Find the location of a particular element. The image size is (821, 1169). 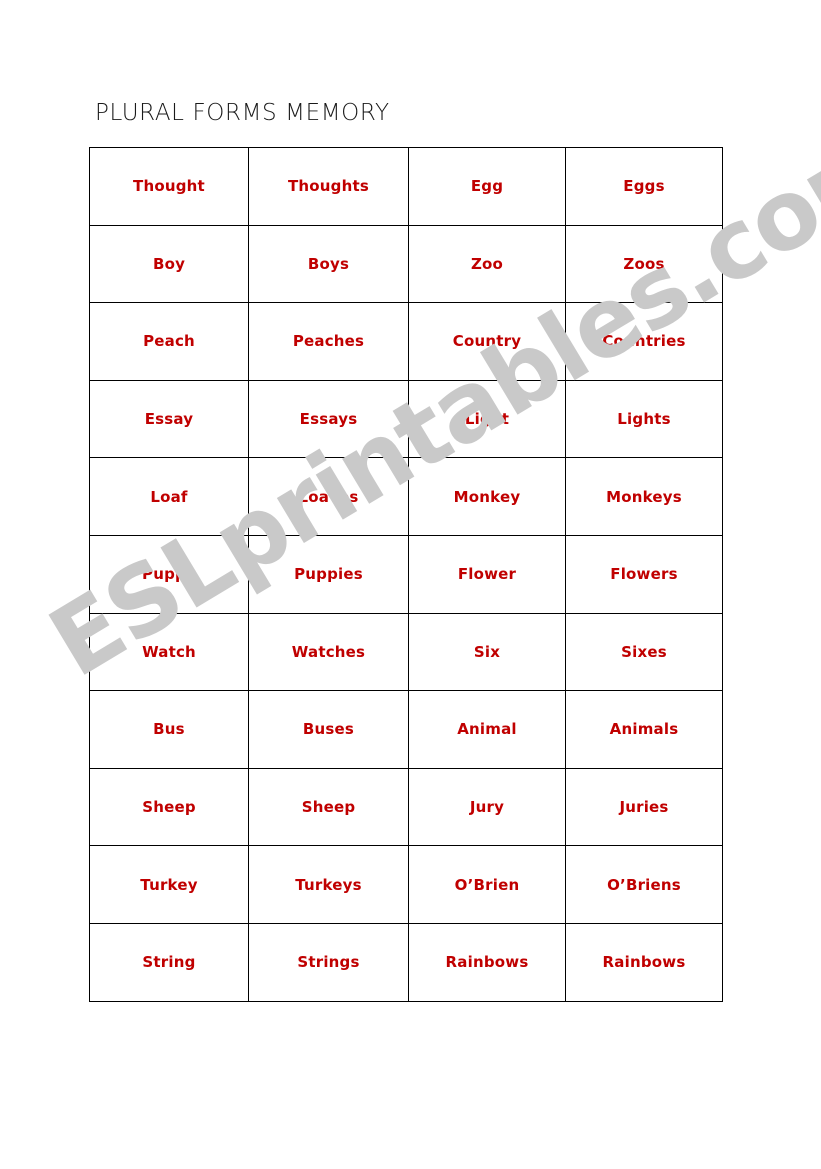

table-row: Essay Essays Light Lights is located at coordinates (406, 419).